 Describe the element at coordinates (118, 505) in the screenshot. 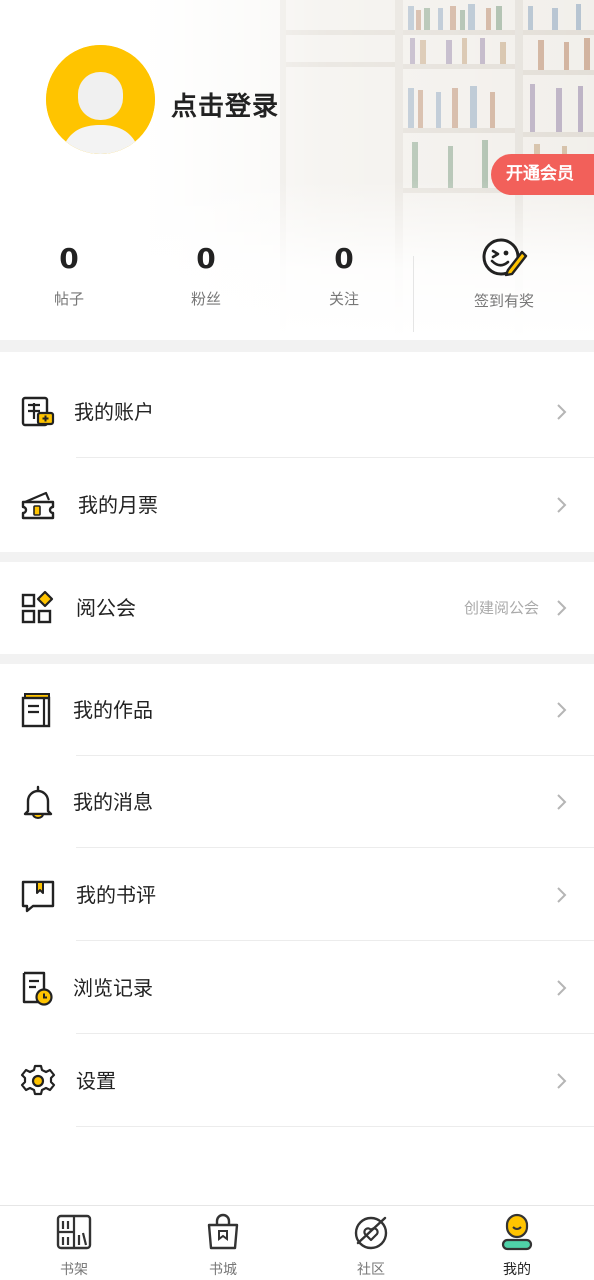

I see `menu-label-monthly-ticket: 我的月票` at that location.